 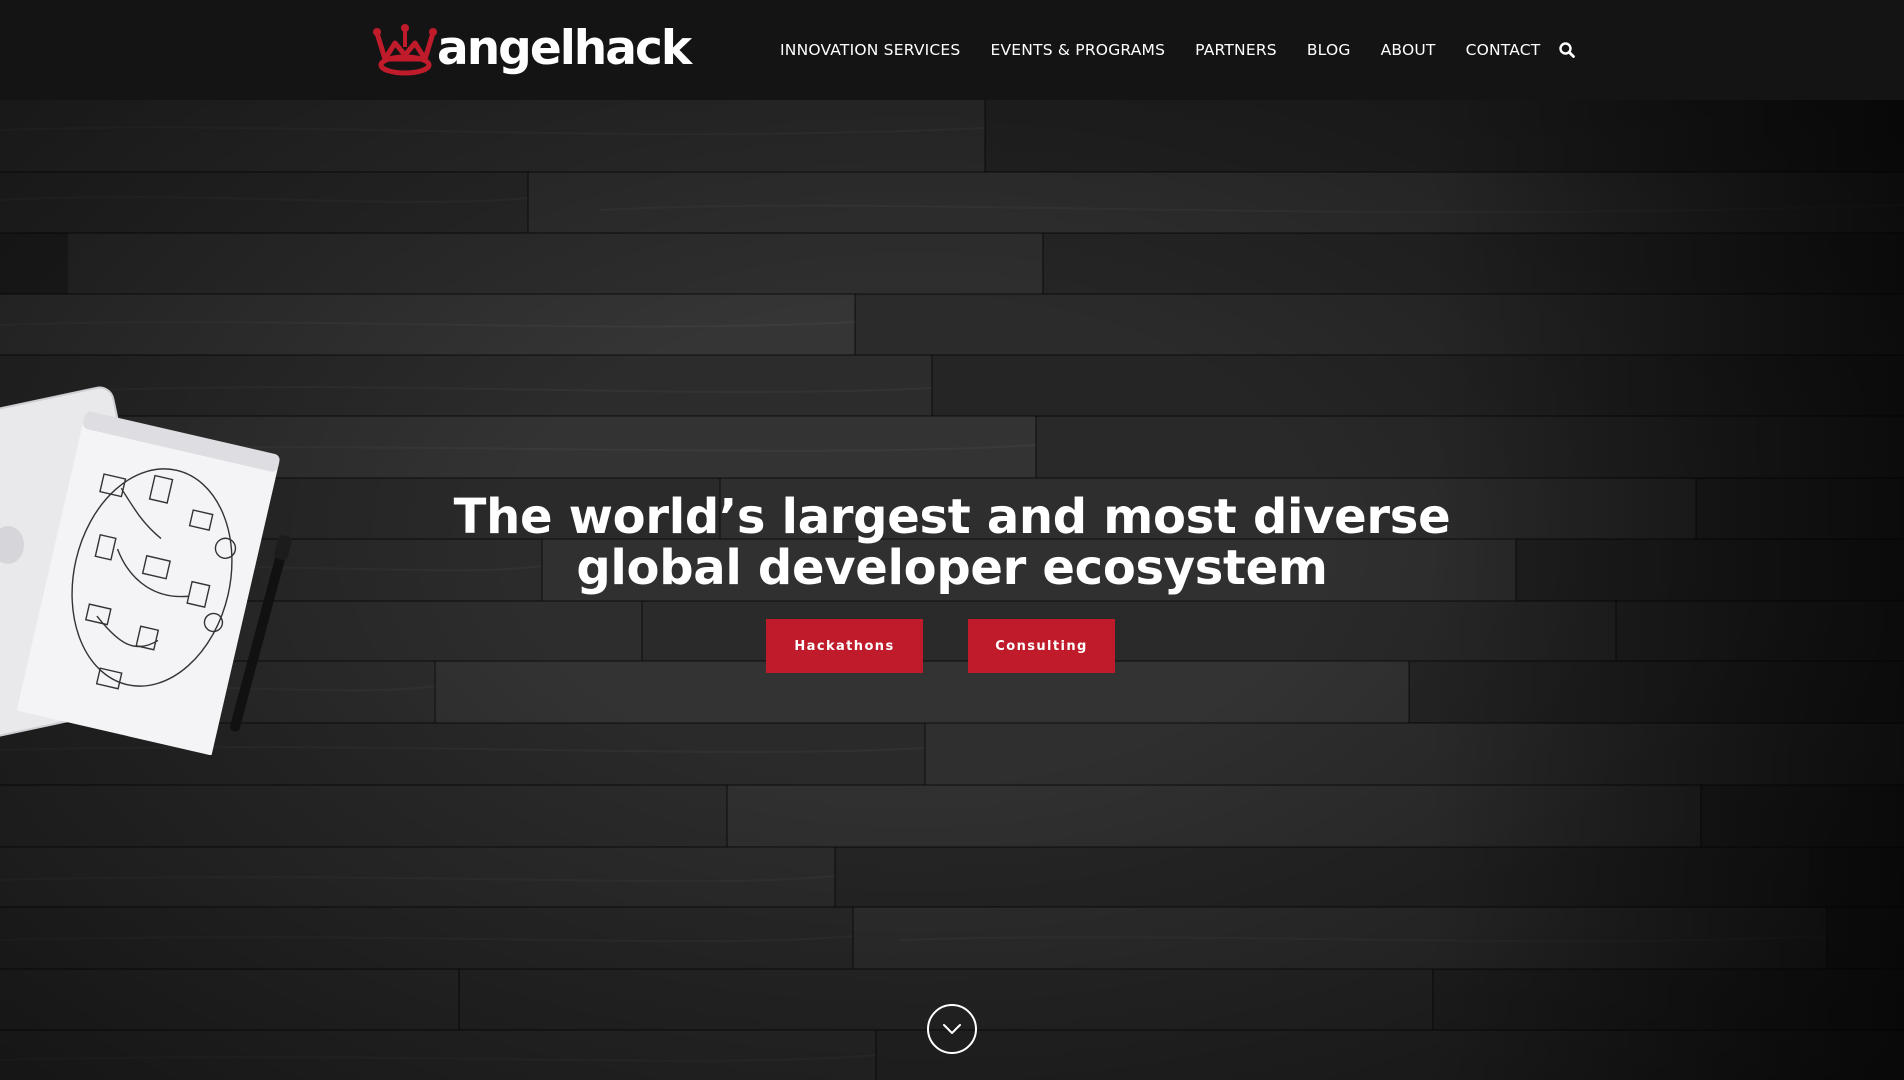 What do you see at coordinates (952, 517) in the screenshot?
I see `hero-title-line-1: The world’s largest and most diverse` at bounding box center [952, 517].